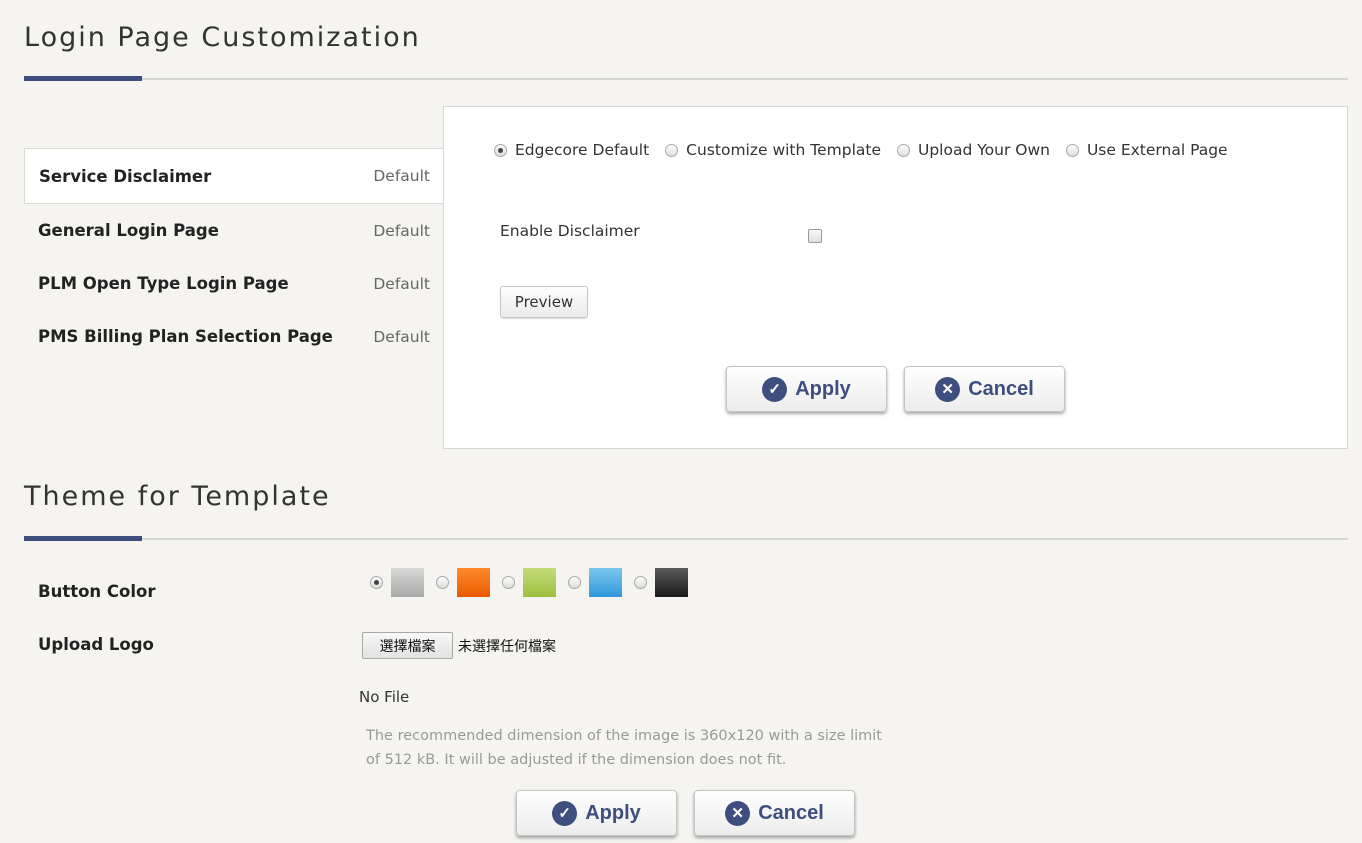  Describe the element at coordinates (605, 582) in the screenshot. I see `blue-swatch` at that location.